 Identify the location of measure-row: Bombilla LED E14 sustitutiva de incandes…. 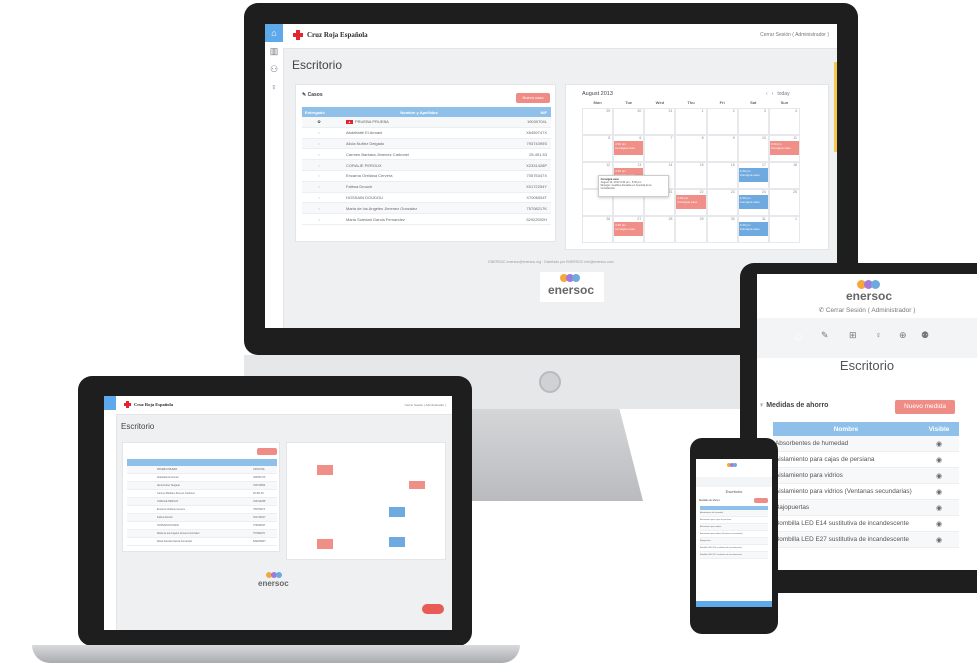
(866, 524).